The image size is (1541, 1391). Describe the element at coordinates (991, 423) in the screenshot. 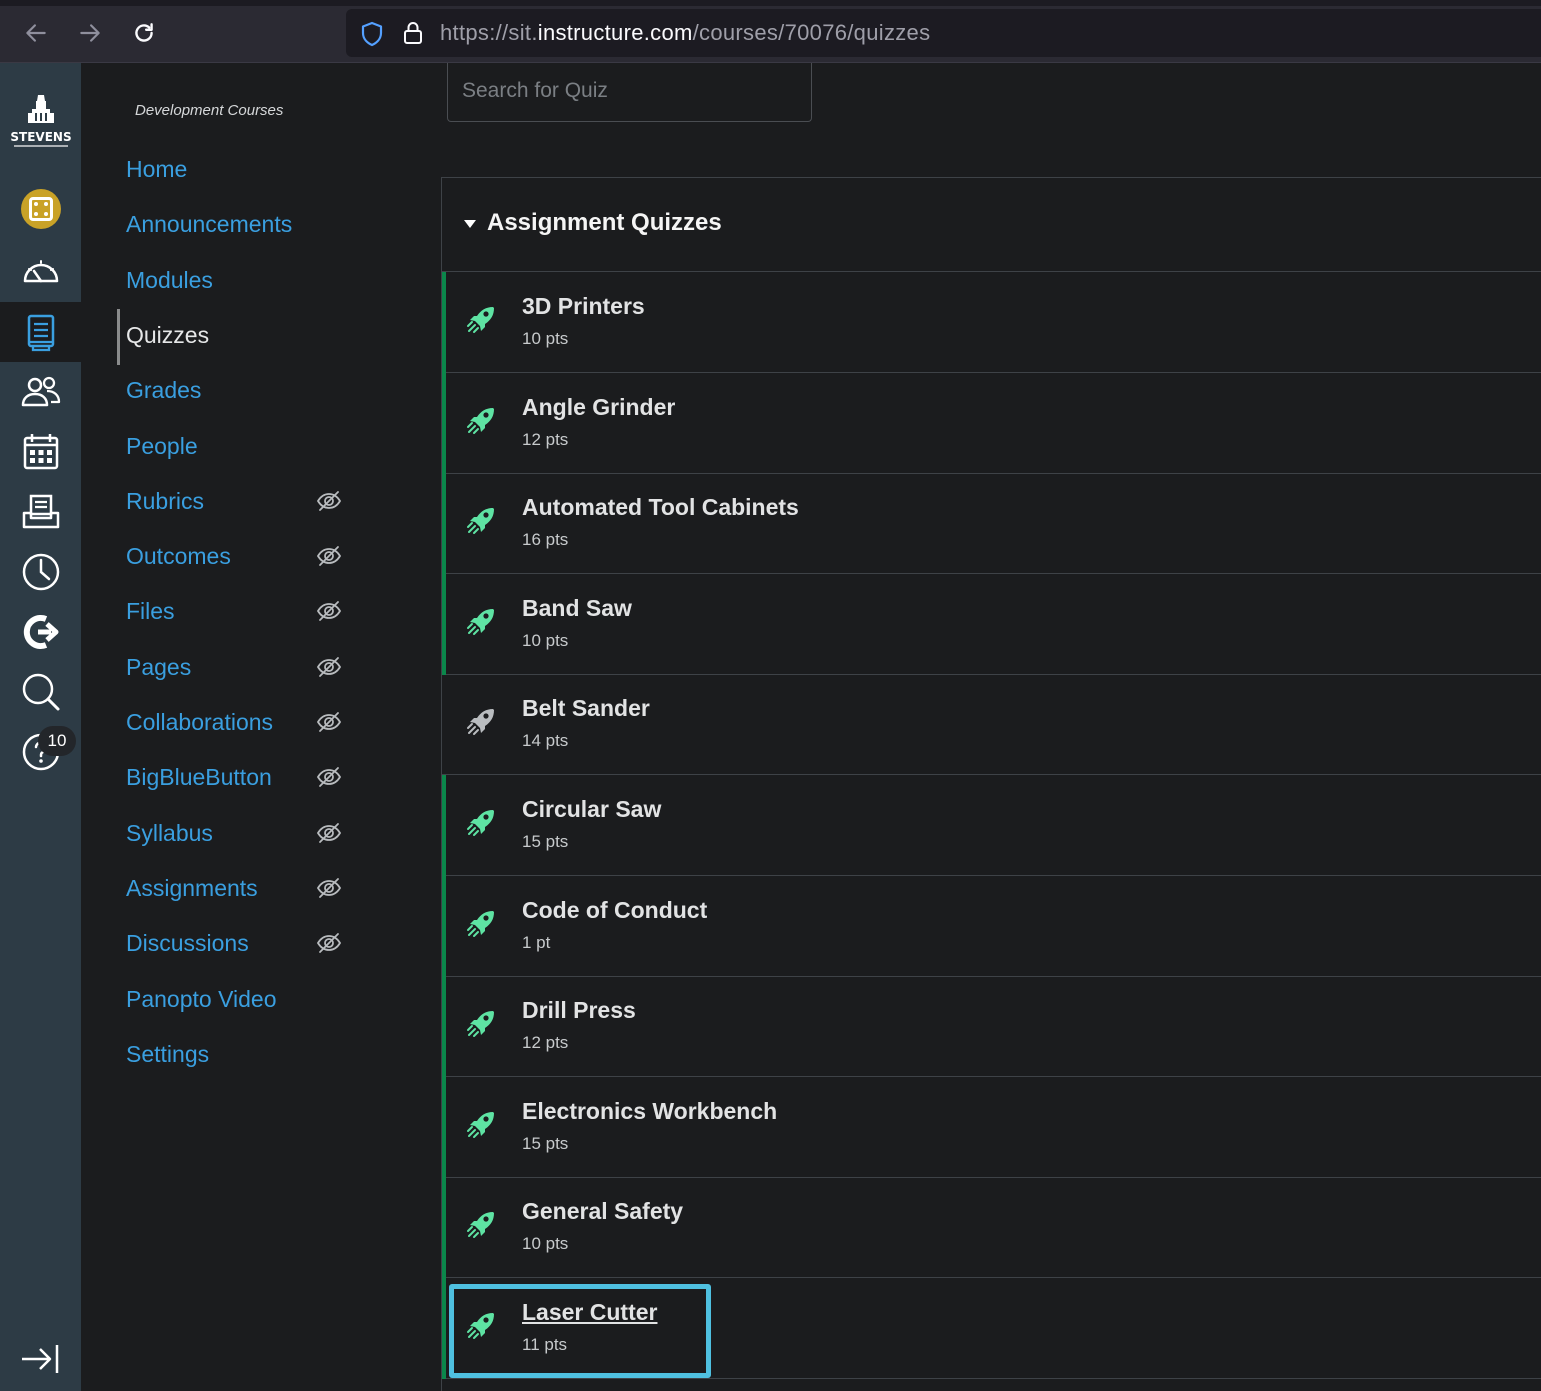

I see `quiz-row: Angle Grinder 12 pts` at that location.